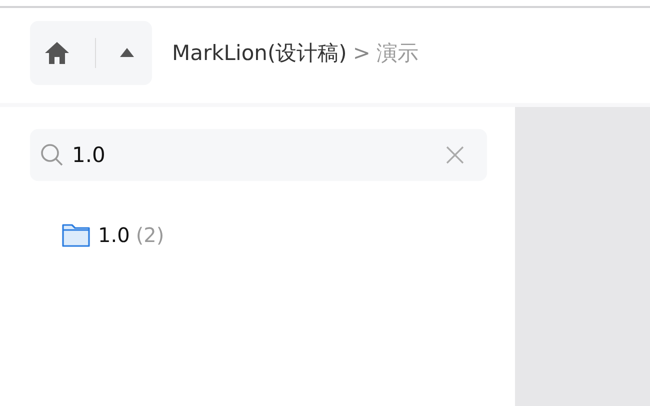 The image size is (650, 406). What do you see at coordinates (150, 235) in the screenshot?
I see `item-count: (2)` at bounding box center [150, 235].